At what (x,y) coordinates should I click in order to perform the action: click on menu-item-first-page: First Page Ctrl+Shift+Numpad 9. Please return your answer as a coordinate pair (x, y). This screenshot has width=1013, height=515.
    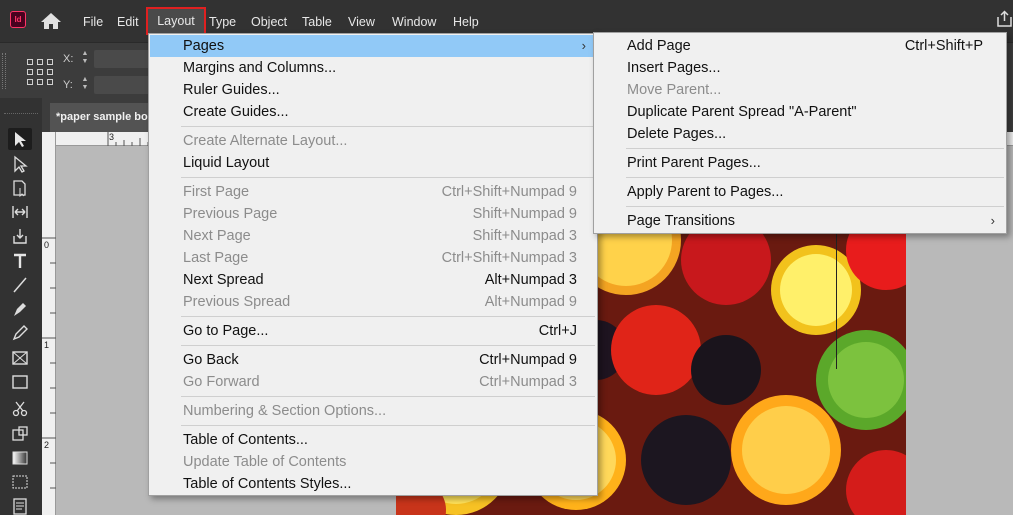
    Looking at the image, I should click on (373, 192).